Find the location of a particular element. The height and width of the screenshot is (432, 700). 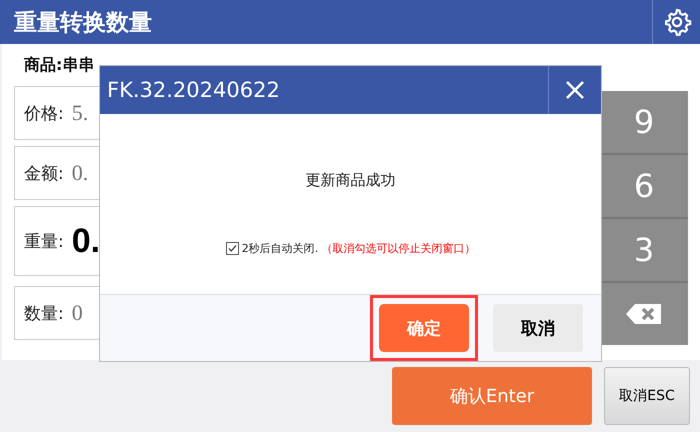

backspace-key is located at coordinates (644, 314).